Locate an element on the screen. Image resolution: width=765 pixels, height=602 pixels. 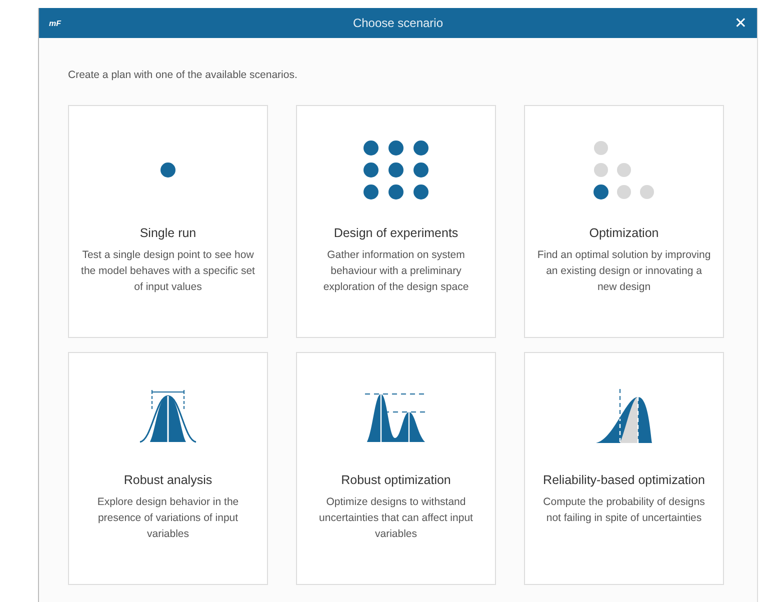
card-description: Explore design behavior in the presence of variations of input variables is located at coordinates (168, 518).